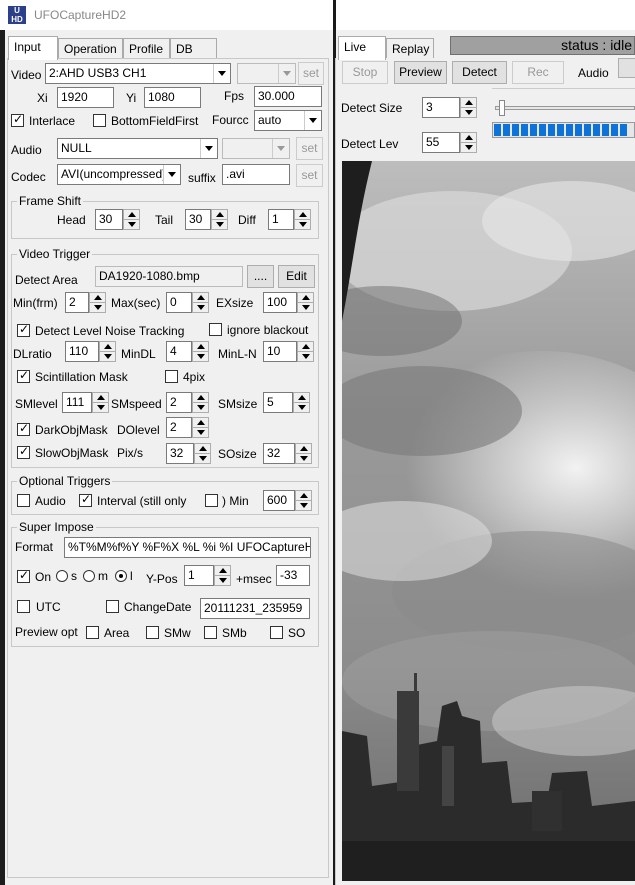 This screenshot has width=635, height=885. What do you see at coordinates (179, 351) in the screenshot?
I see `mindl-input: 4` at bounding box center [179, 351].